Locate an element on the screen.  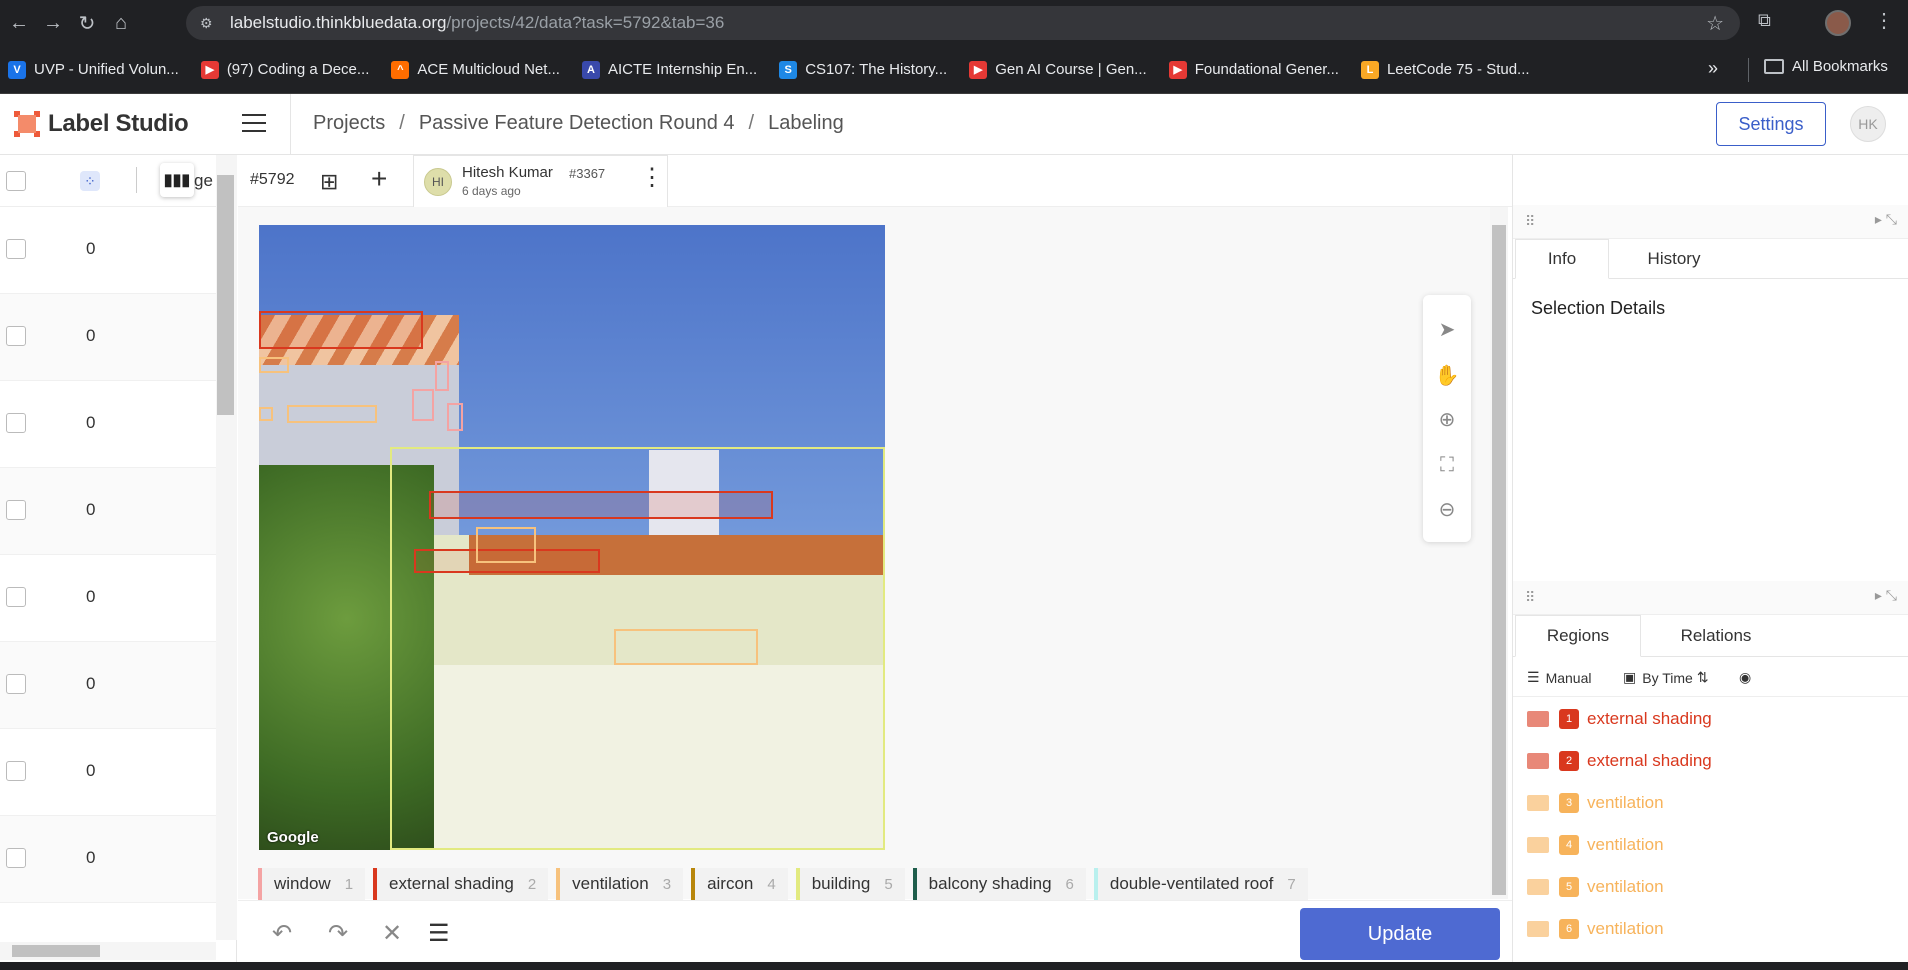
label-chip: window 1 is located at coordinates (312, 884).